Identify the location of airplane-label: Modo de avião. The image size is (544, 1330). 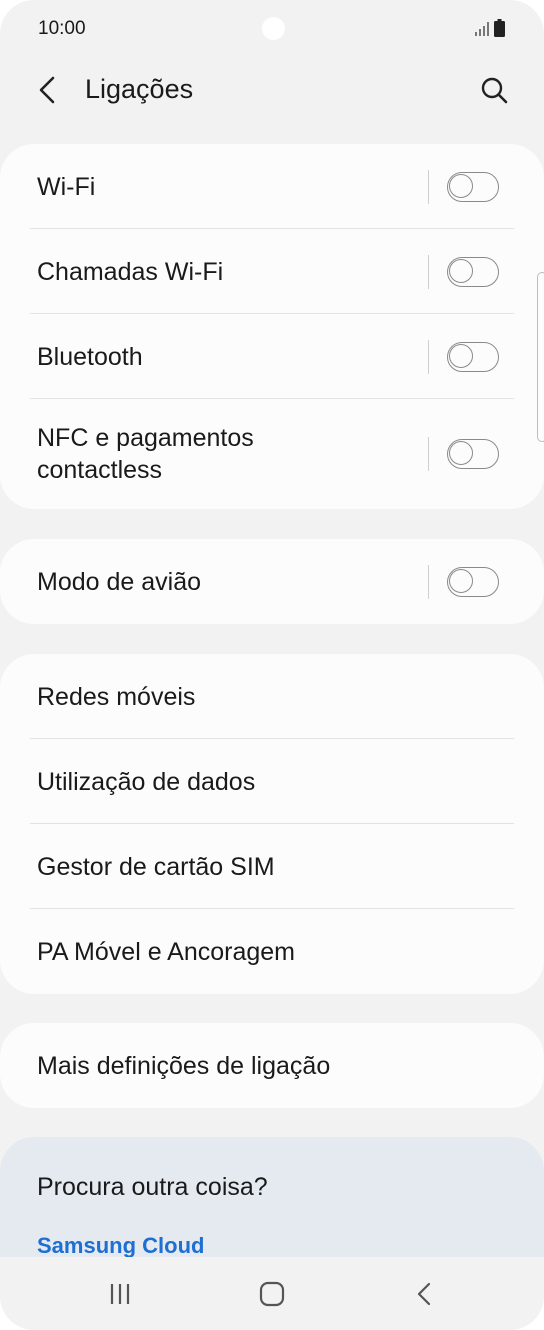
(119, 581).